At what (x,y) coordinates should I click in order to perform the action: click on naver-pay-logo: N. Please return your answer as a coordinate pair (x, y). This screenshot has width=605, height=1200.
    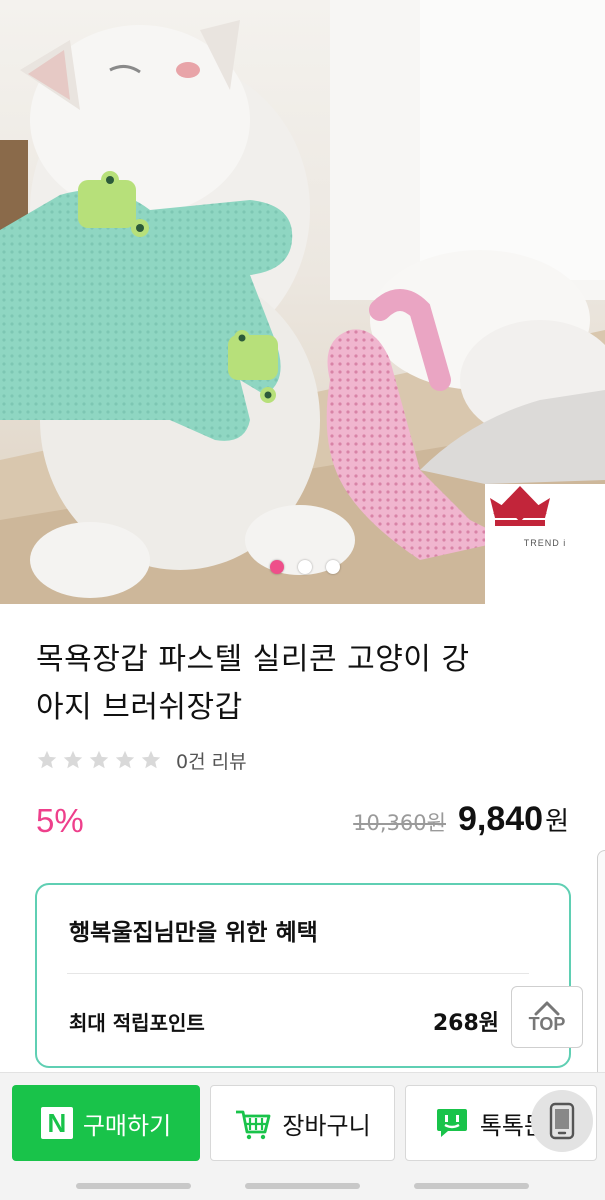
    Looking at the image, I should click on (56, 1123).